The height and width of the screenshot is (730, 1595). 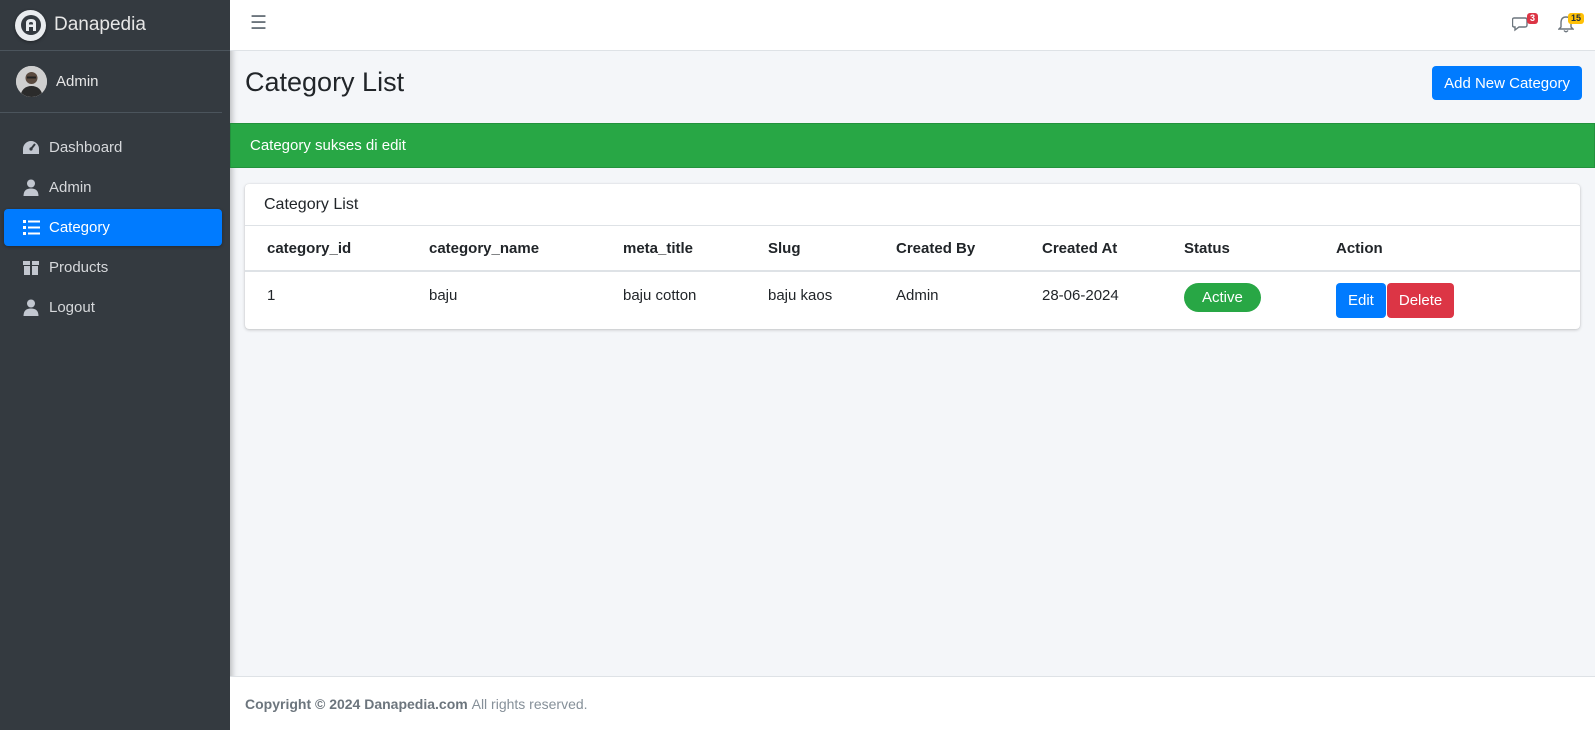 I want to click on footer-rights: All rights reserved., so click(x=529, y=703).